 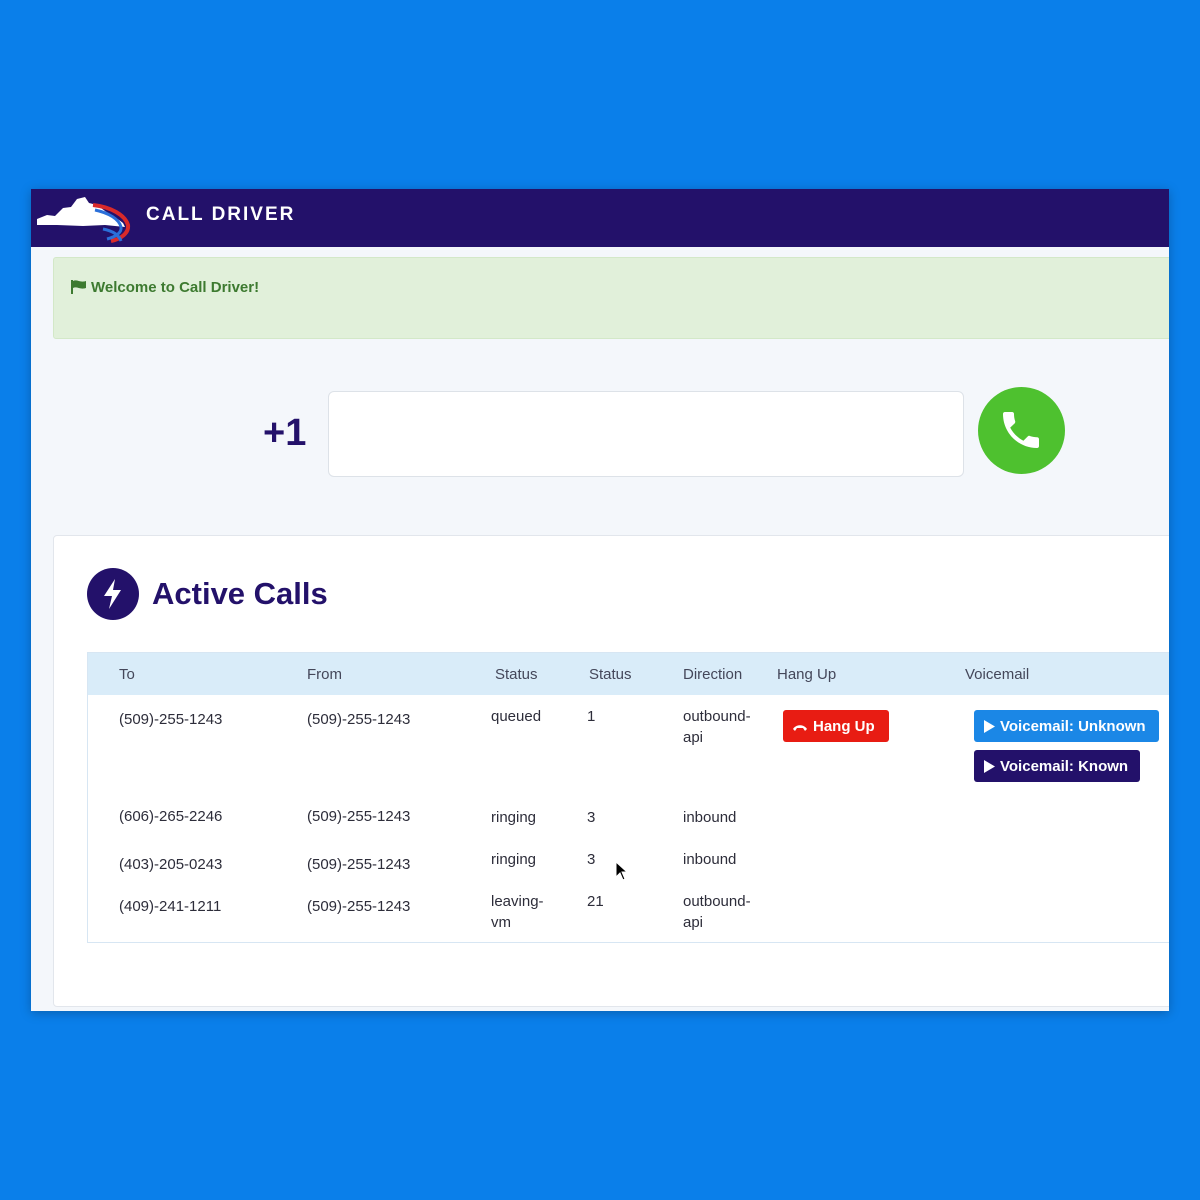 I want to click on navbar: CALL DRIVER, so click(x=600, y=218).